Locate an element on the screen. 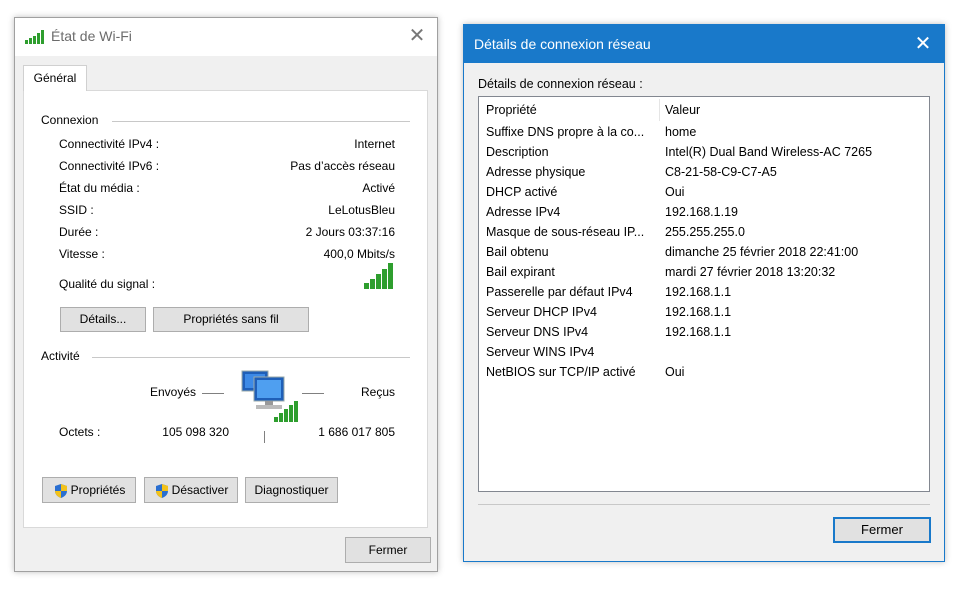  row-value: C8-21-58-C9-C7-A5 is located at coordinates (721, 172).